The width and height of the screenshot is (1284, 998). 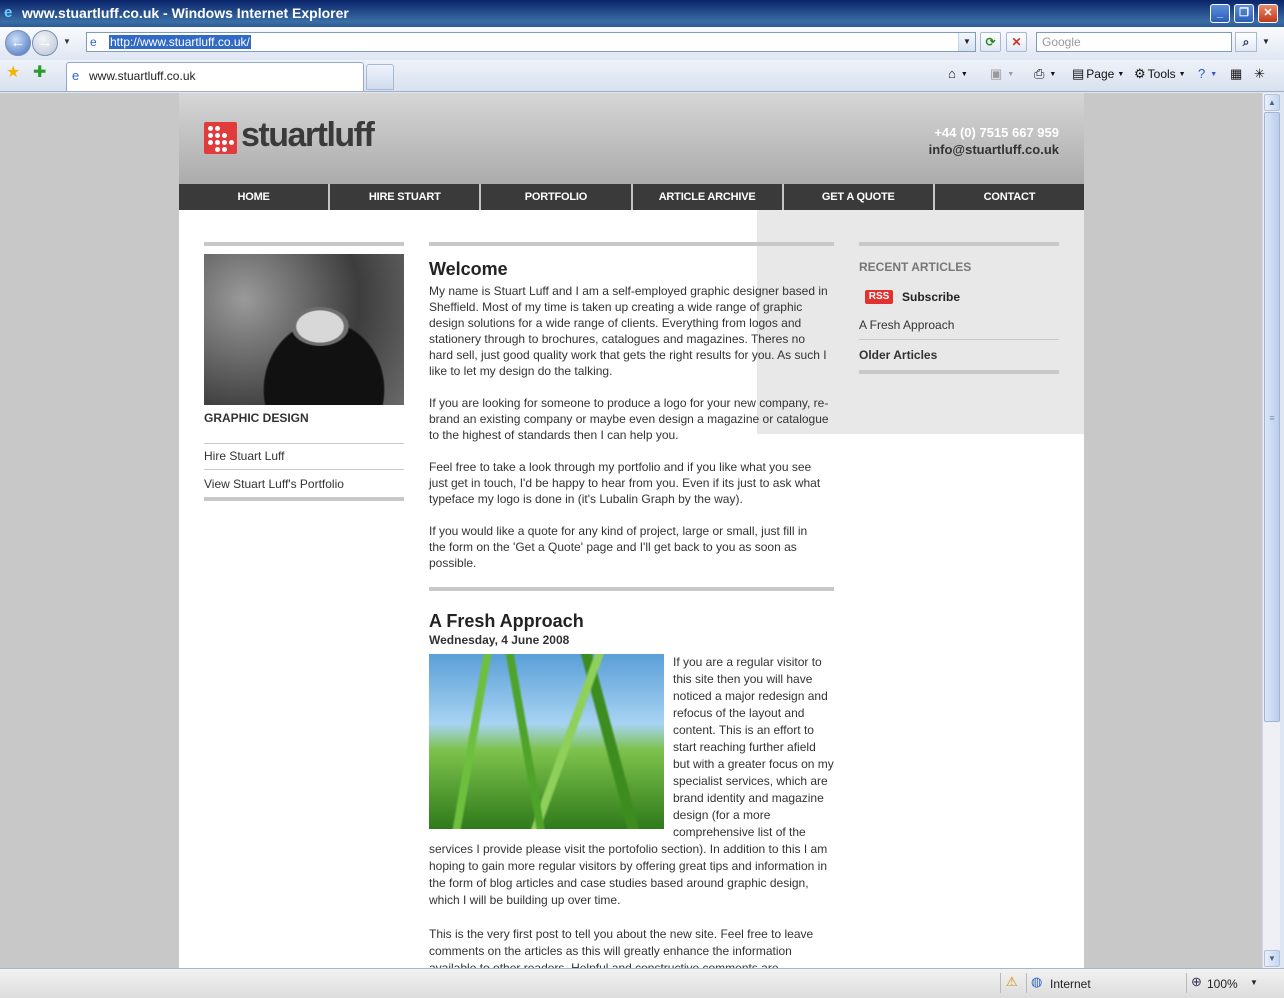 I want to click on refresh-button: ⟳, so click(x=990, y=42).